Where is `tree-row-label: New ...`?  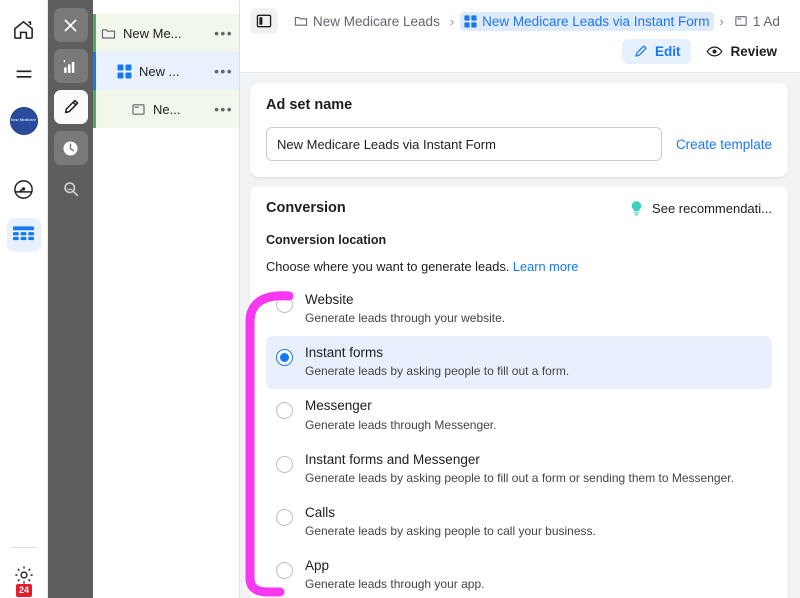
tree-row-label: New ... is located at coordinates (159, 71).